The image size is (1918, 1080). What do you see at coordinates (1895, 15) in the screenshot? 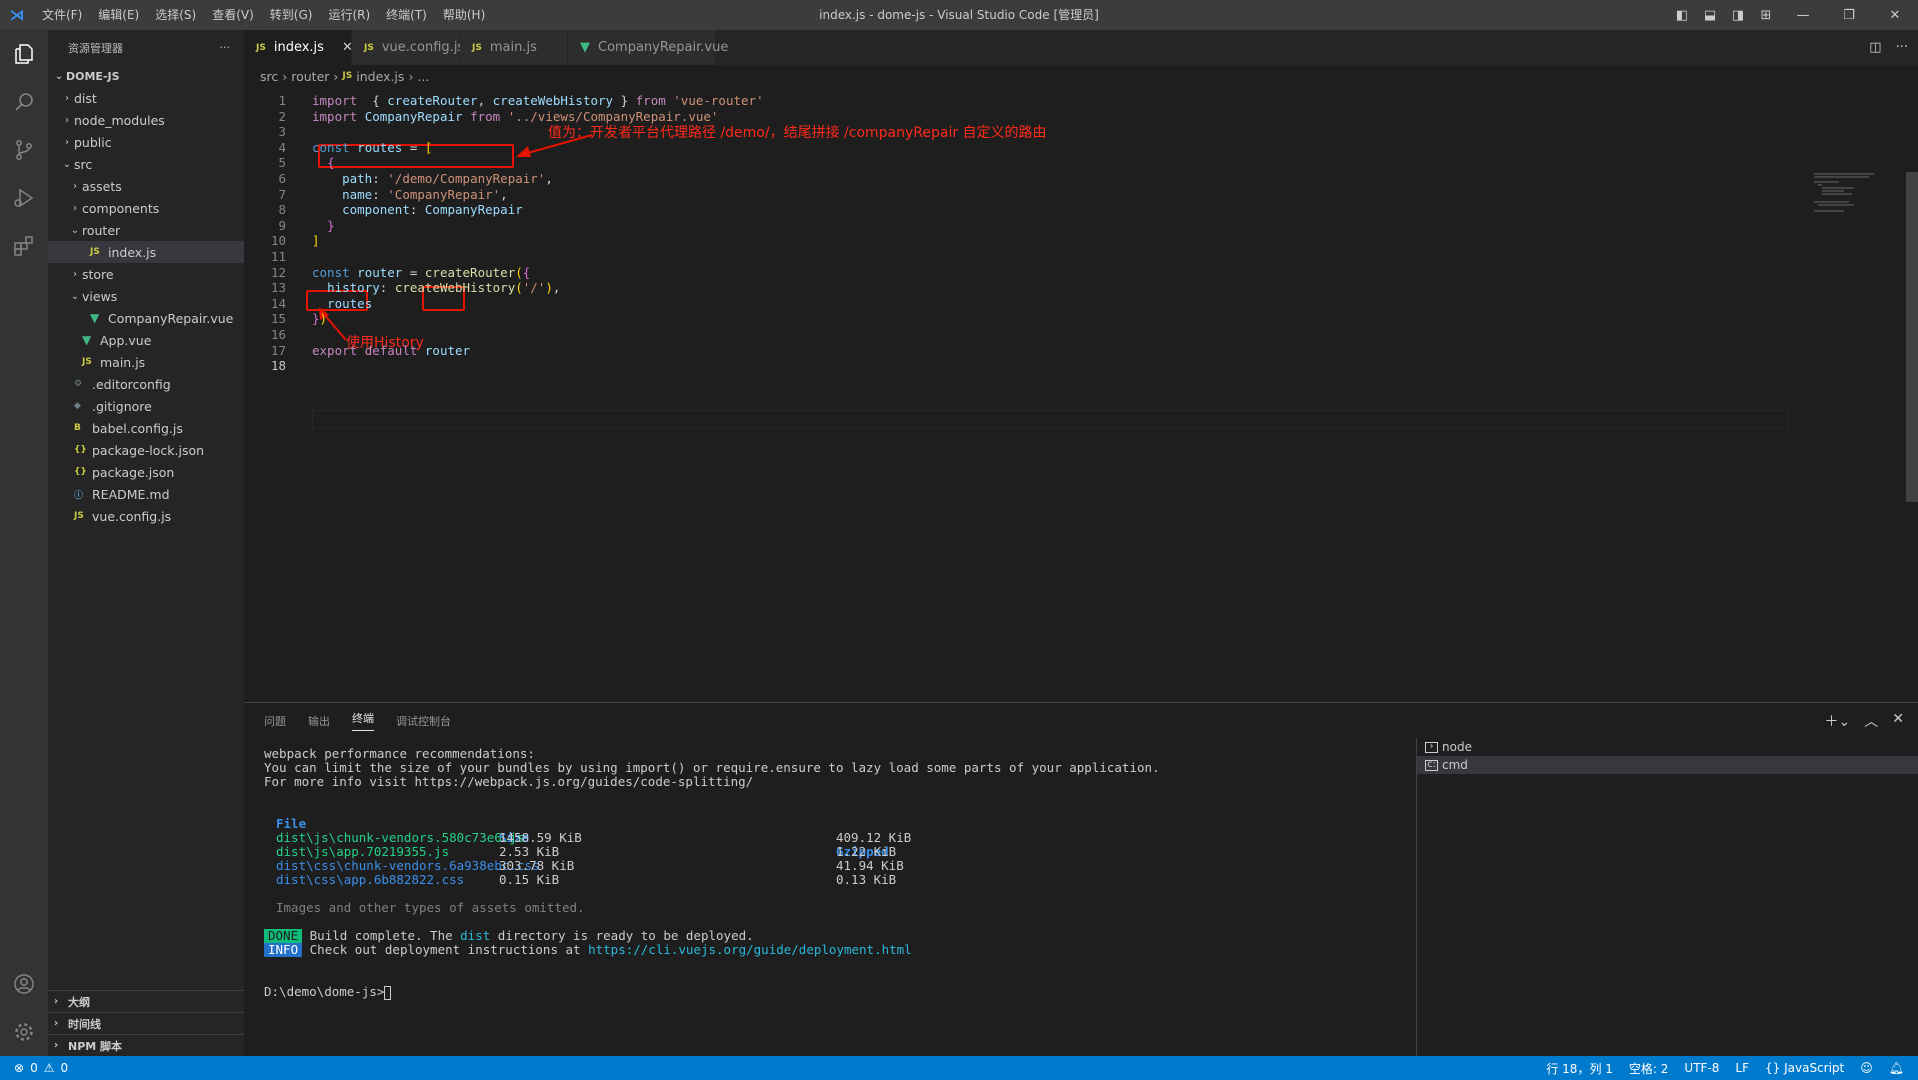
I see `close-window-button: ✕` at bounding box center [1895, 15].